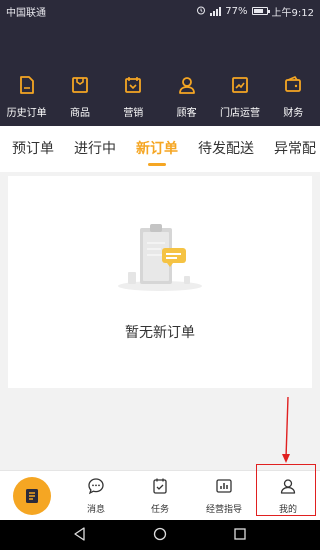  I want to click on business-guide-icon, so click(224, 488).